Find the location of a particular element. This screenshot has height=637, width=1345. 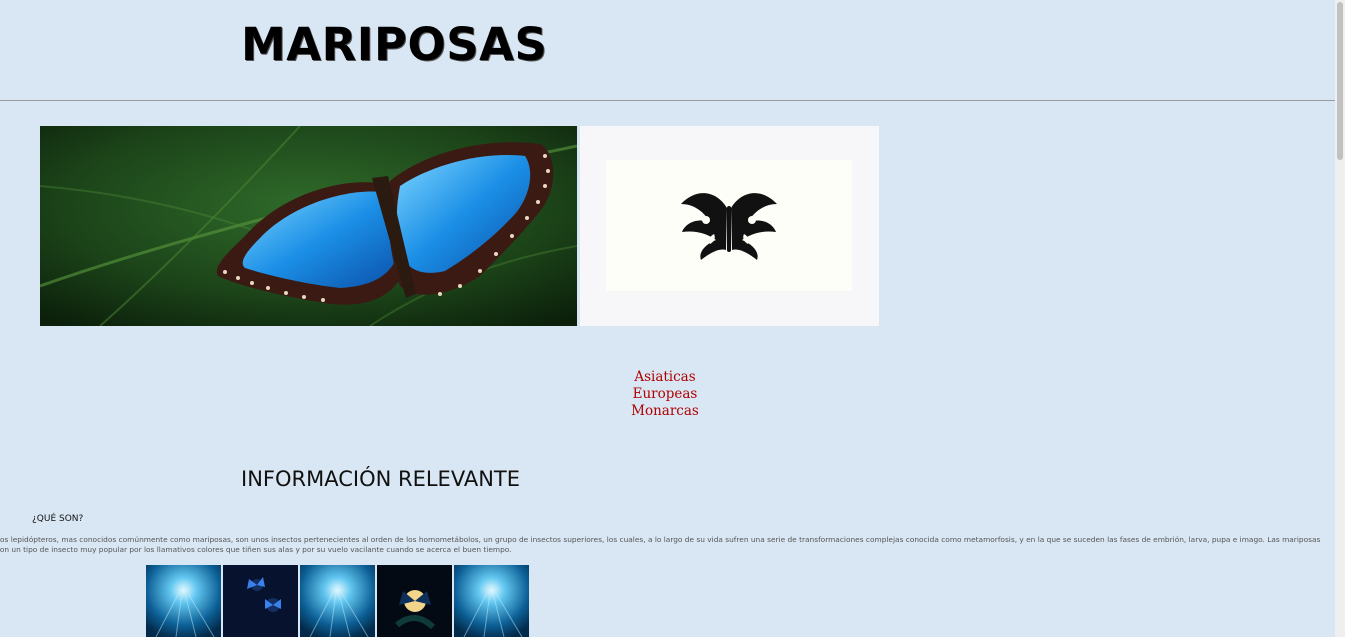

nav-link-asiaticas: Asiaticas is located at coordinates (665, 377).